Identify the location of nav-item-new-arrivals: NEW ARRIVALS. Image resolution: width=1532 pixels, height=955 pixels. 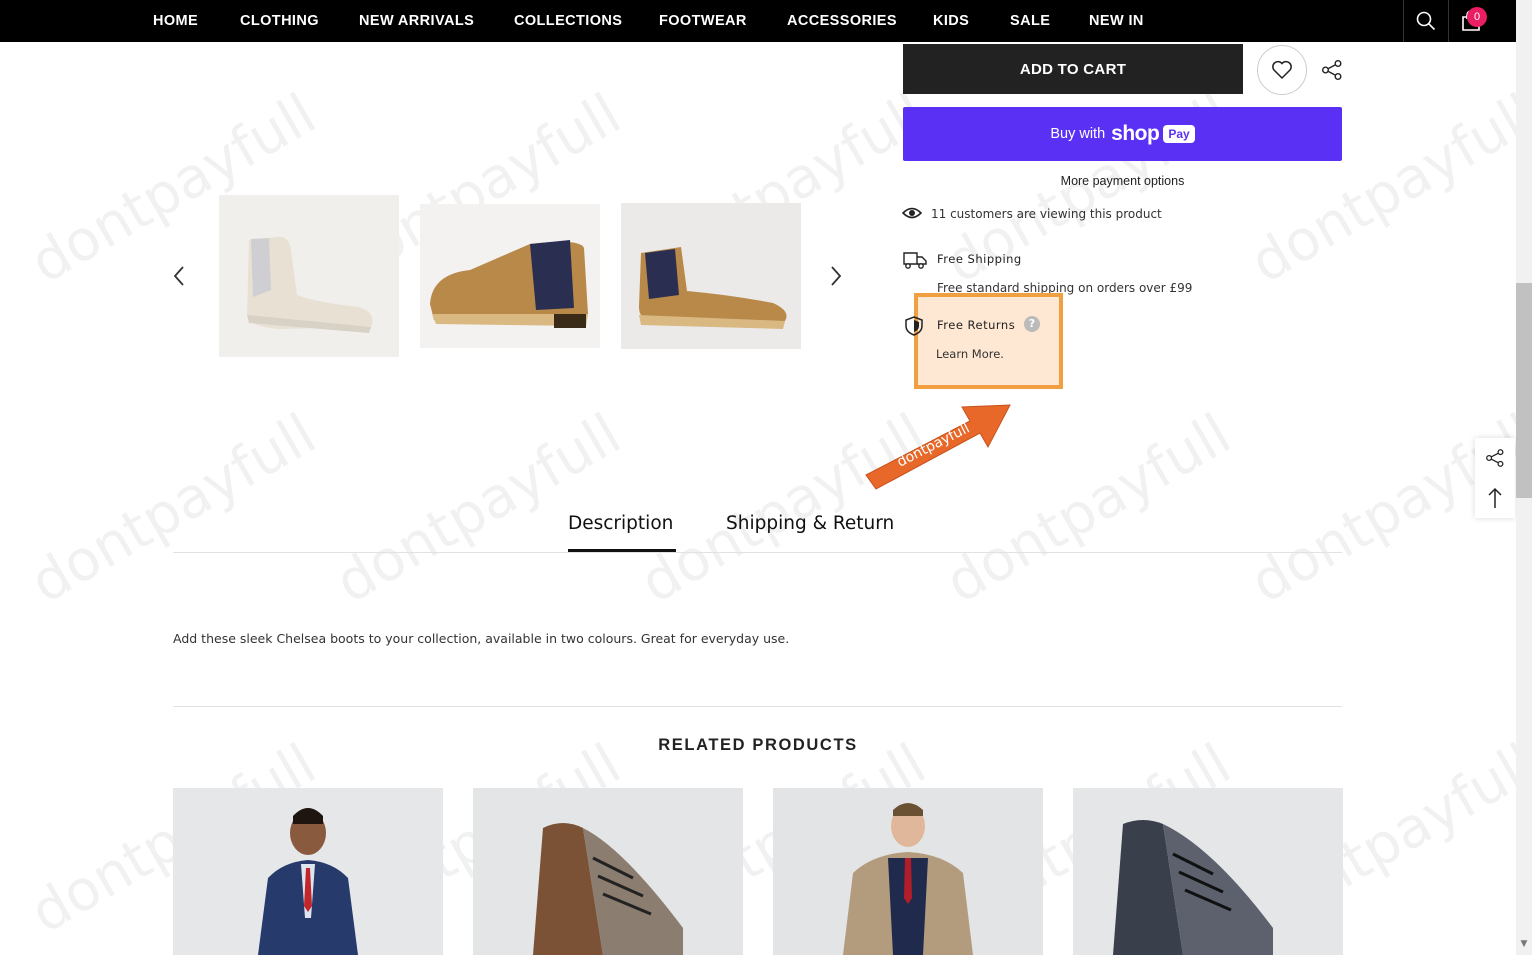
(416, 21).